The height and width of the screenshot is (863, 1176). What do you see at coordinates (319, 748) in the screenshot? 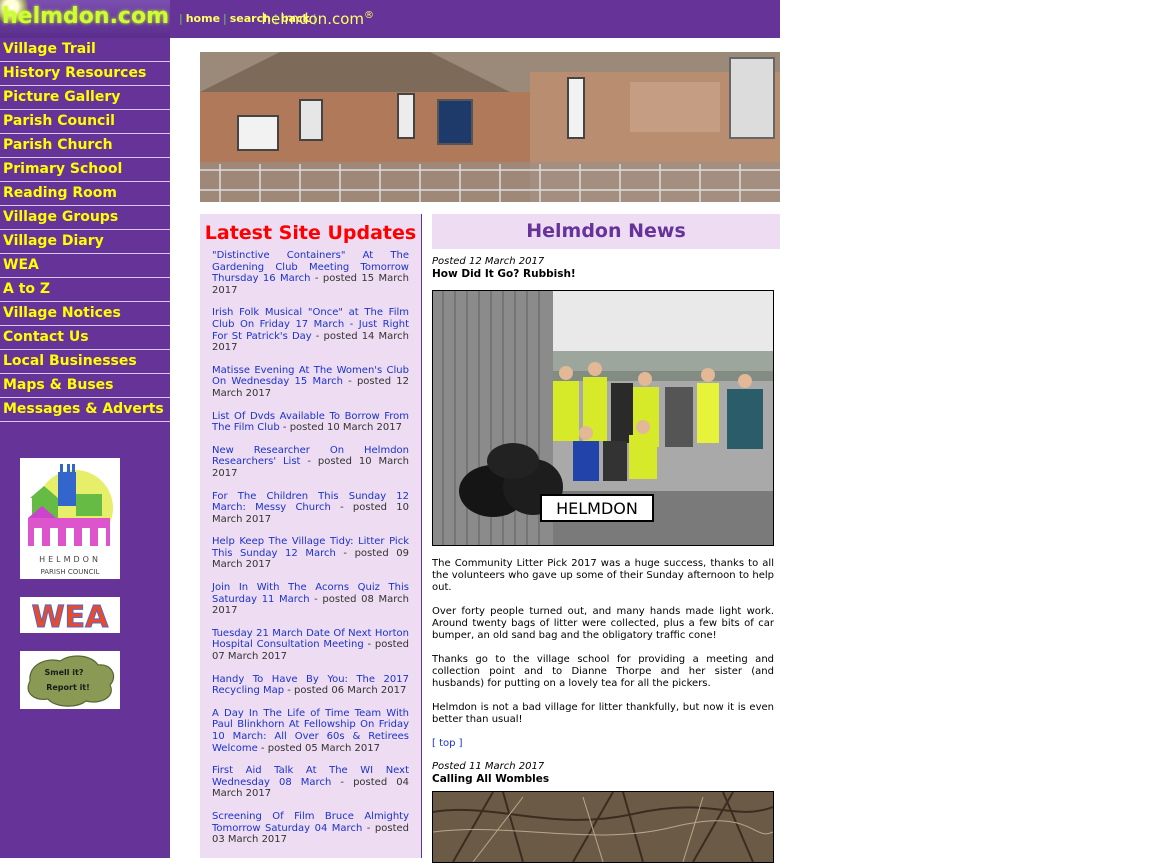
I see `update-posted-date: - posted 05 March 2017` at bounding box center [319, 748].